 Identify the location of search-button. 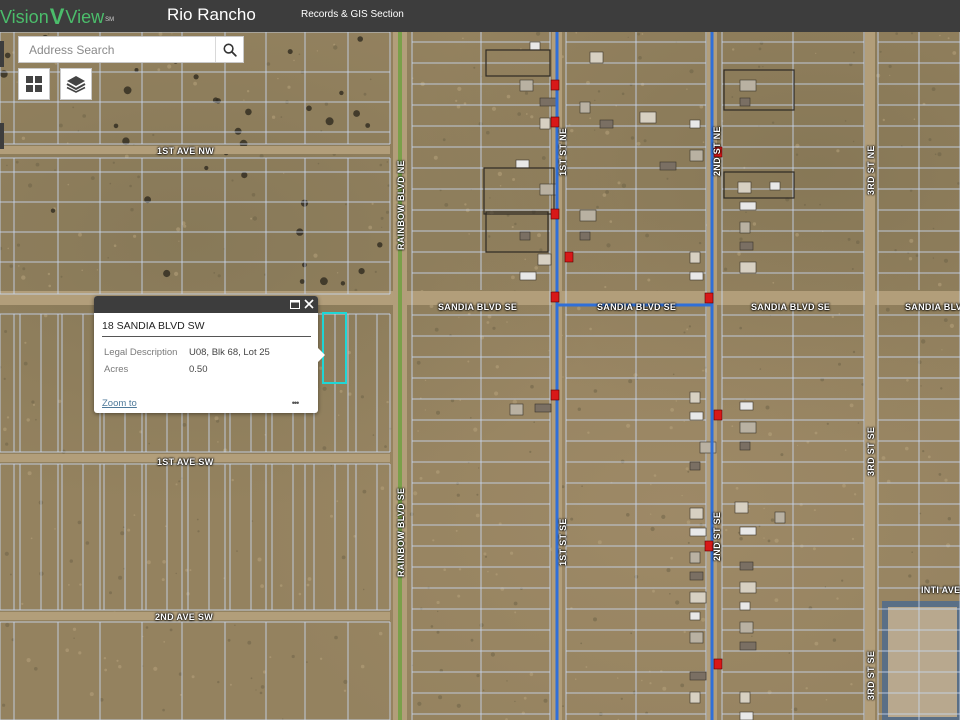
(229, 49).